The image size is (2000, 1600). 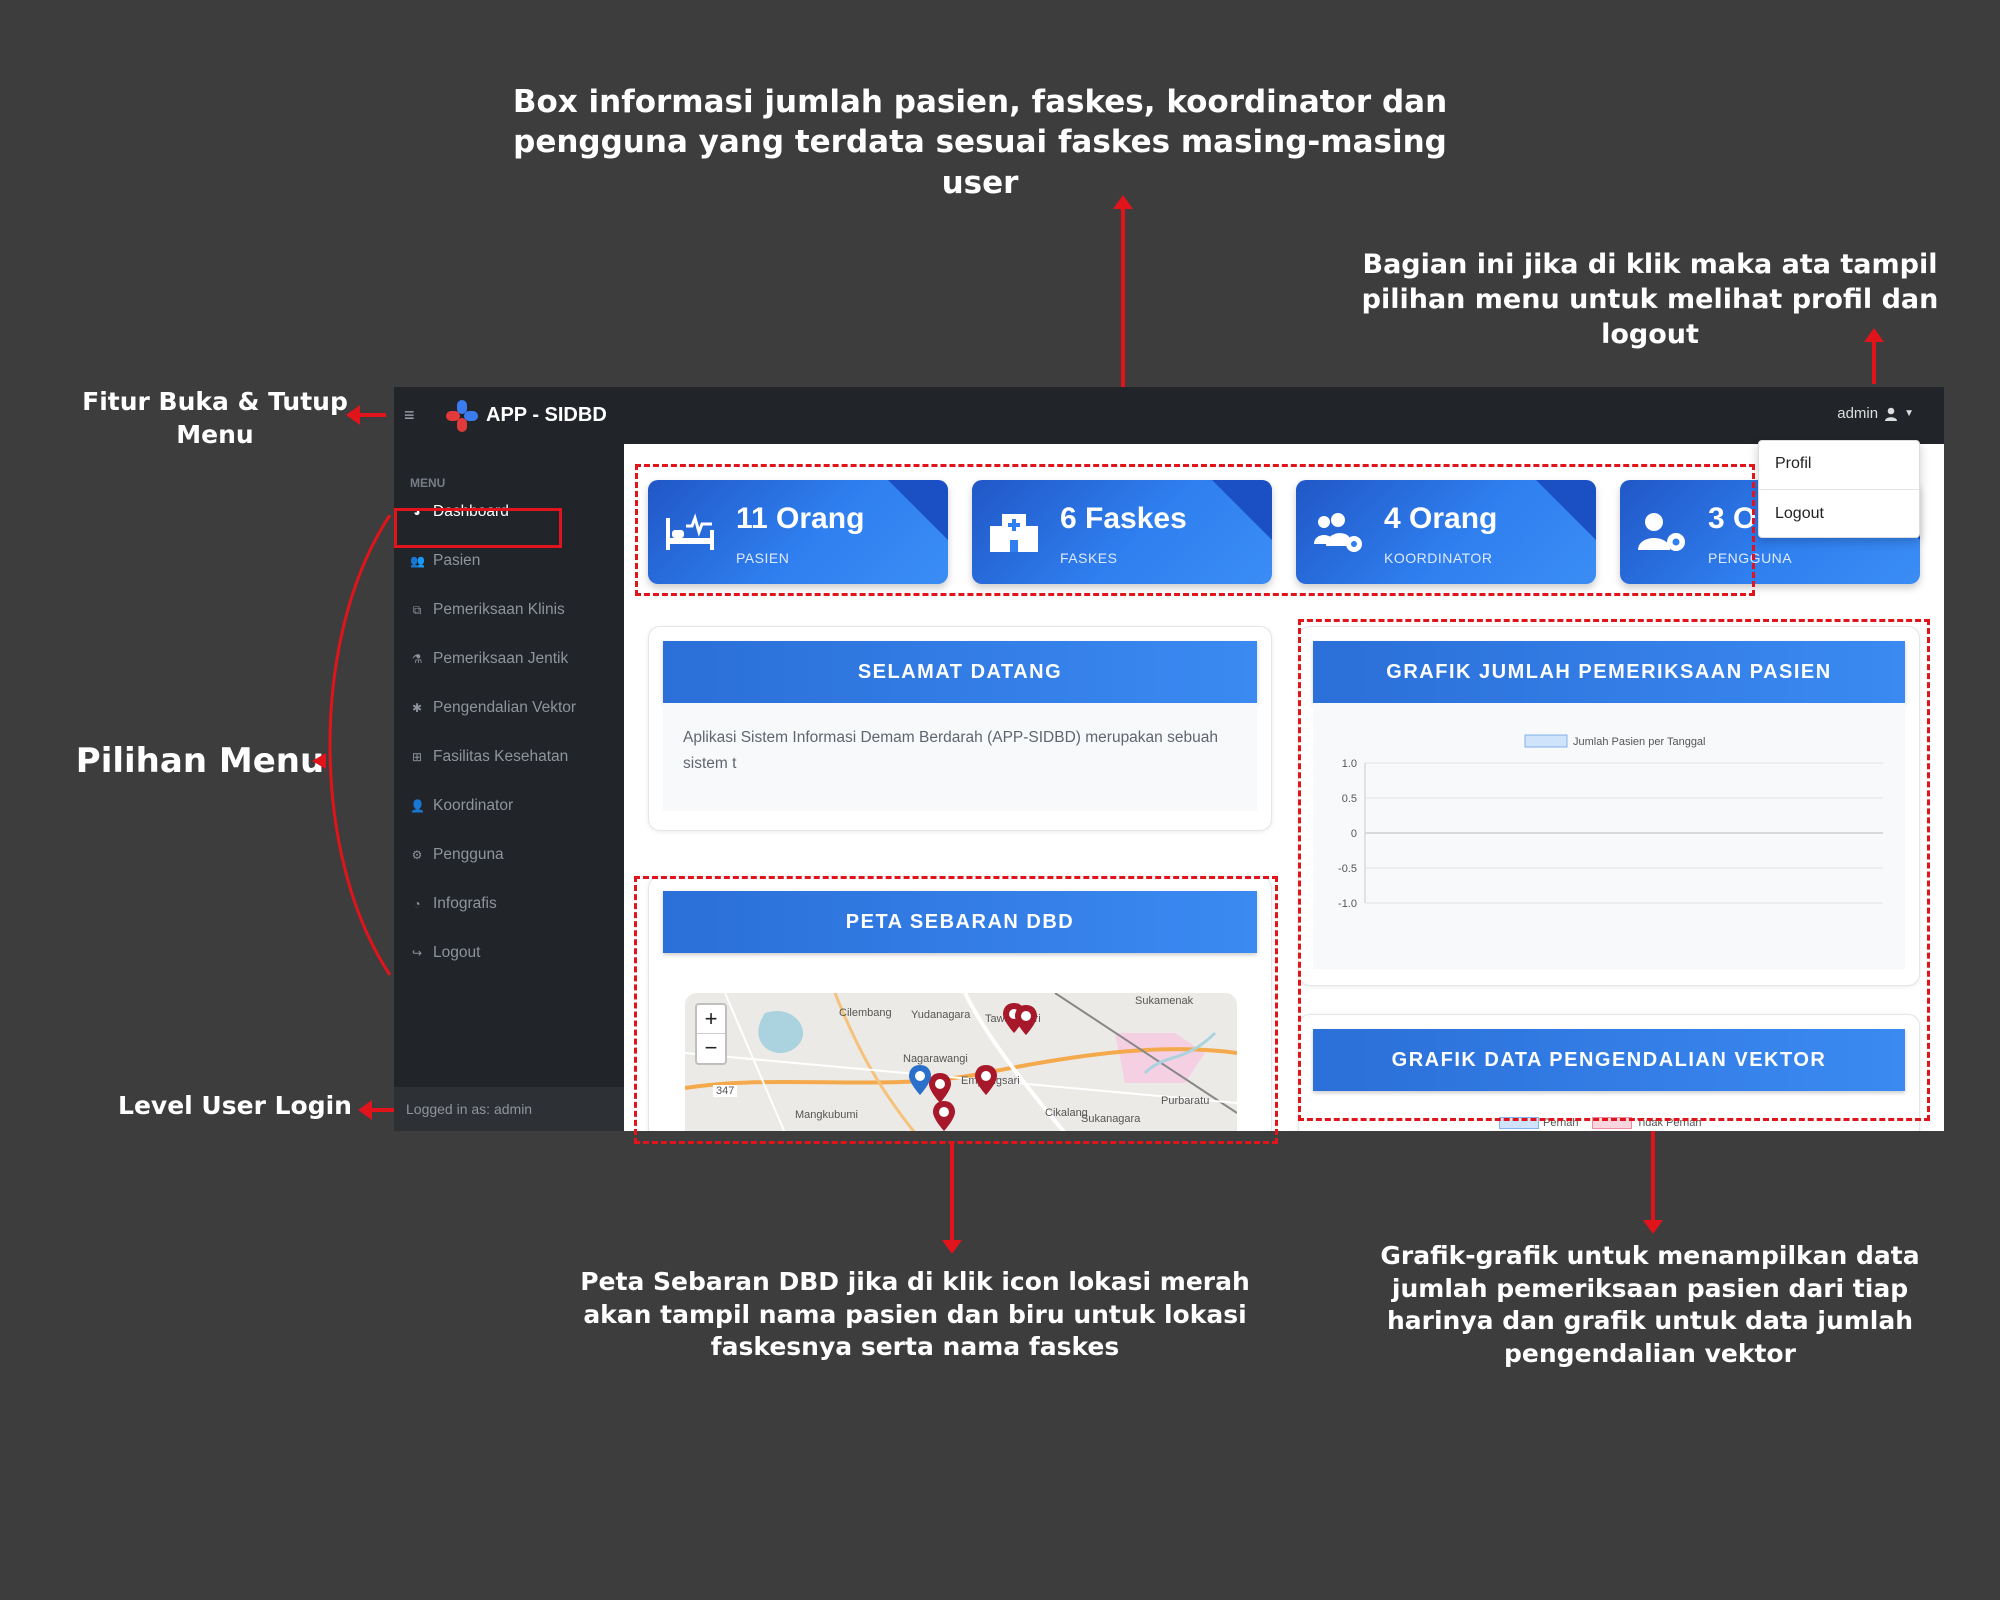 What do you see at coordinates (1195, 530) in the screenshot?
I see `highlight-stat-boxes` at bounding box center [1195, 530].